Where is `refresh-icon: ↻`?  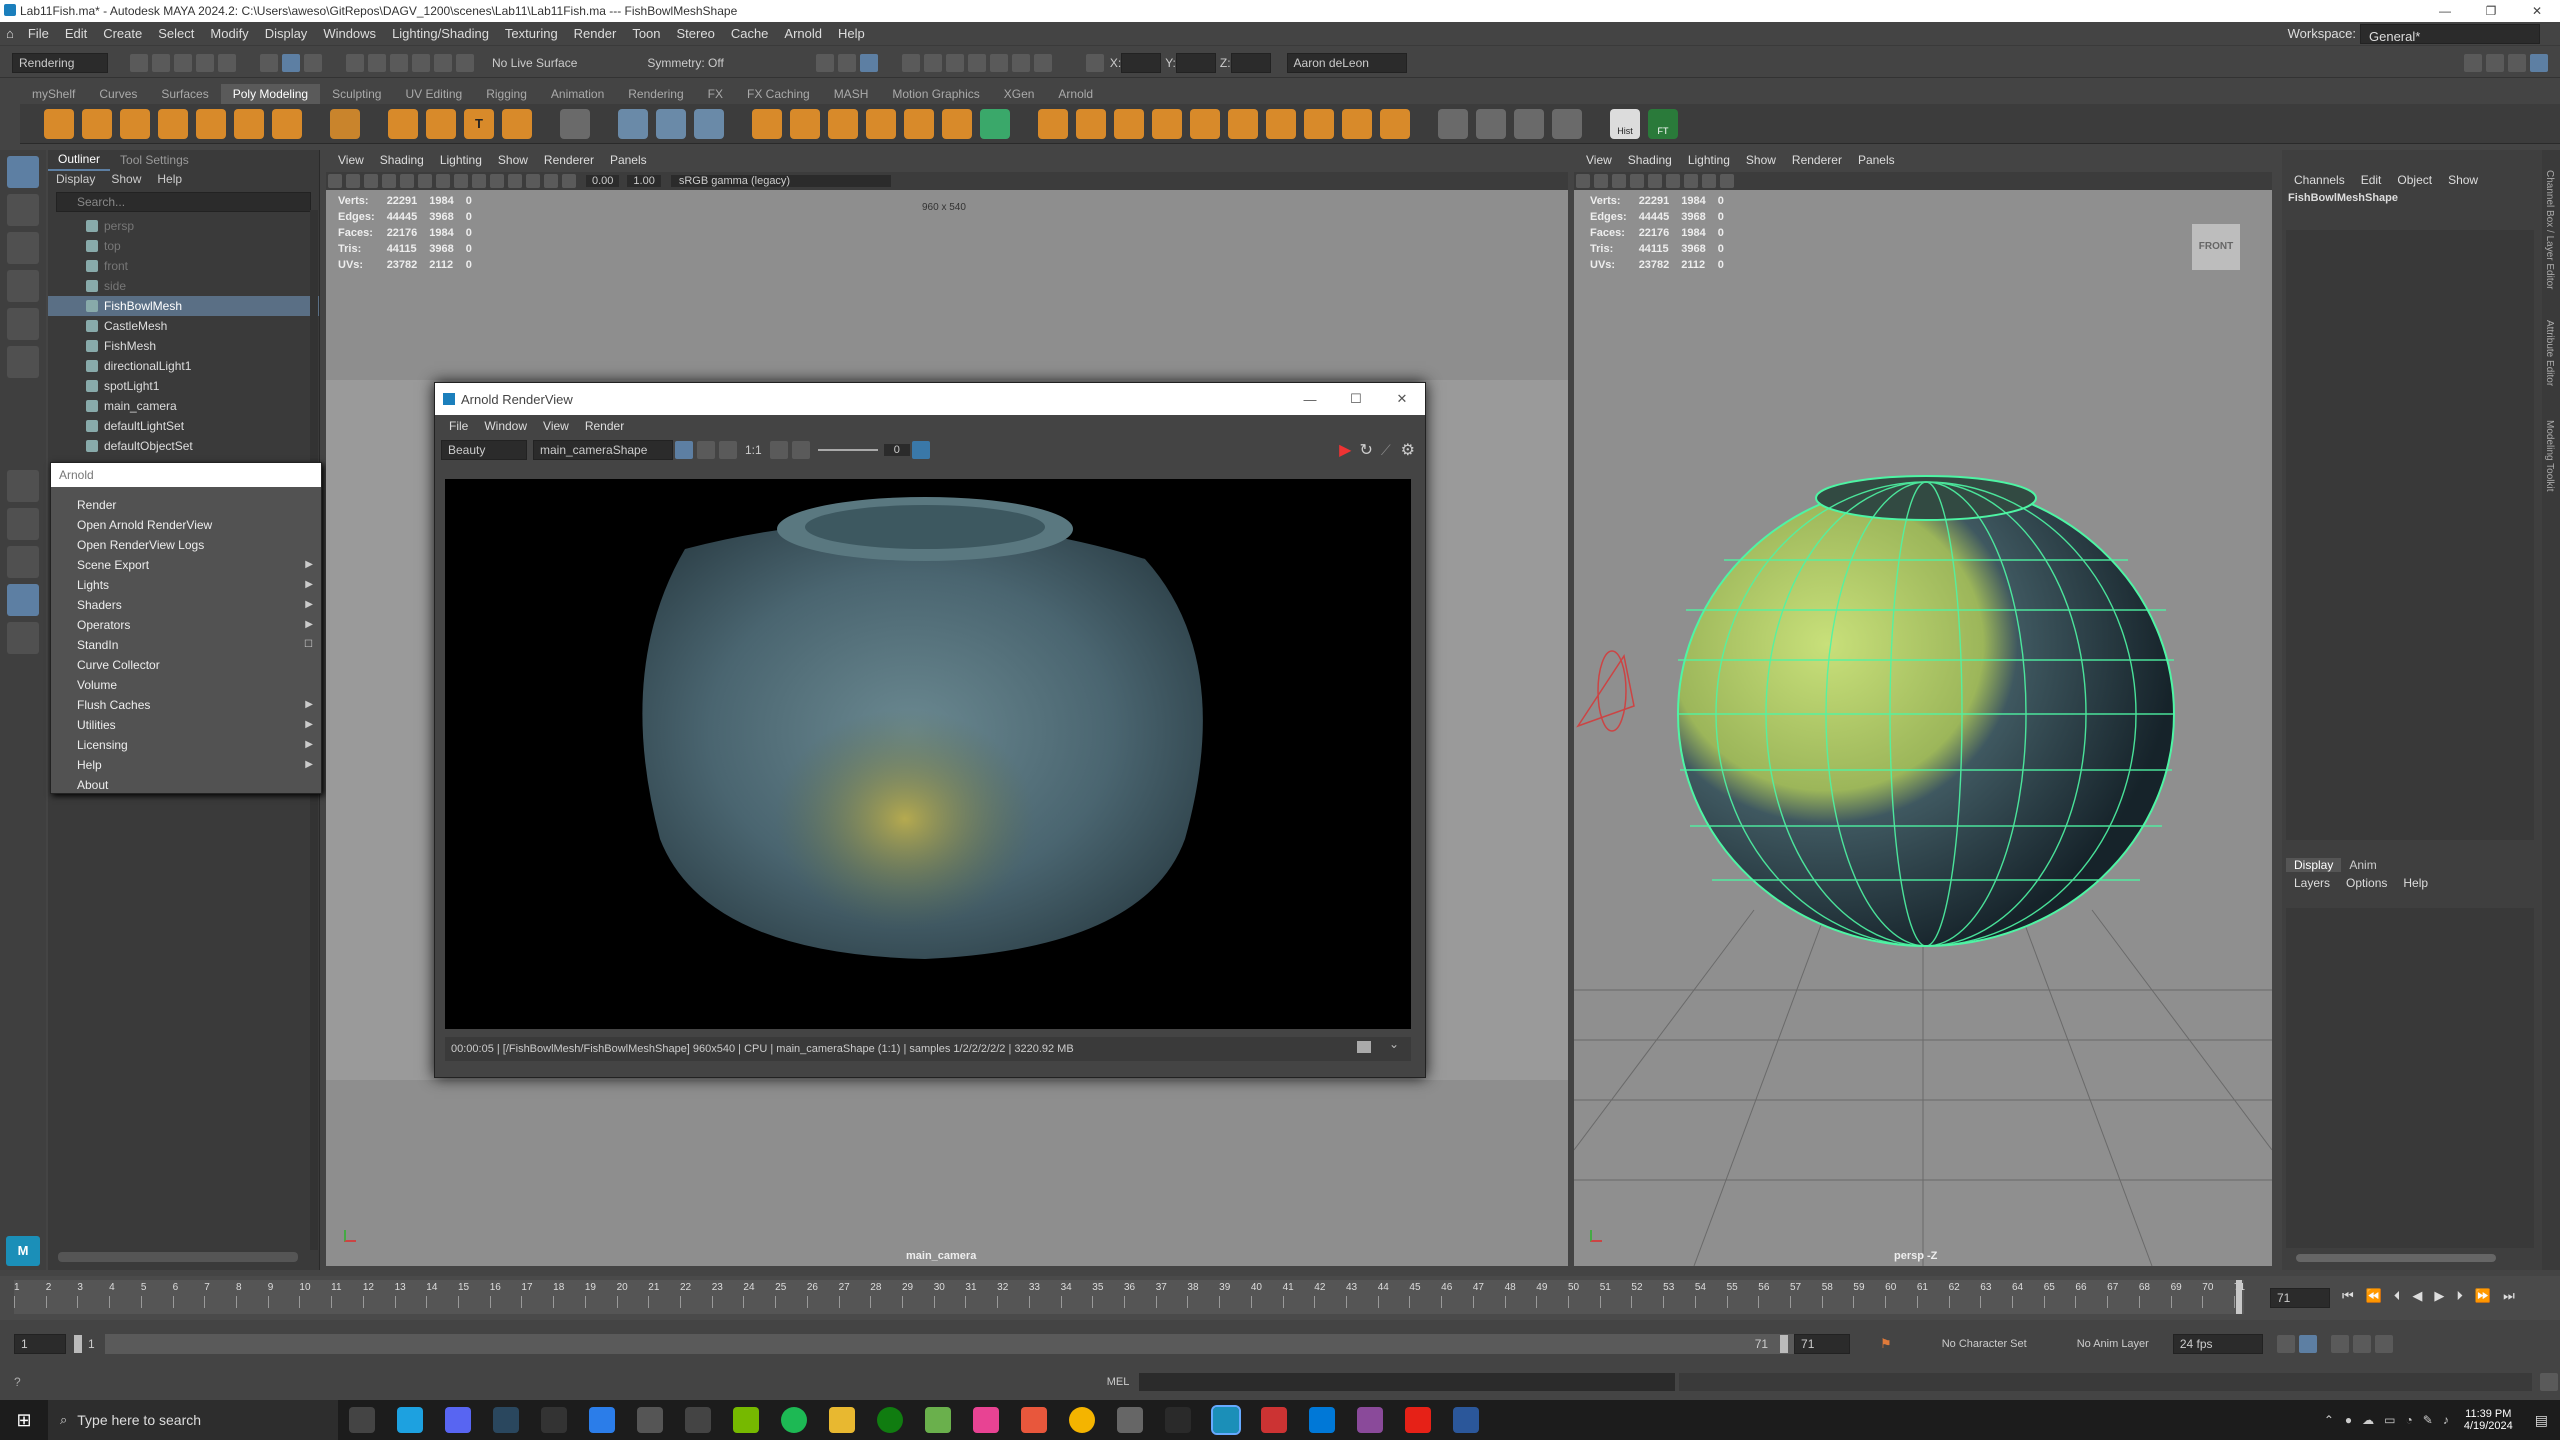
refresh-icon: ↻ is located at coordinates (1365, 450).